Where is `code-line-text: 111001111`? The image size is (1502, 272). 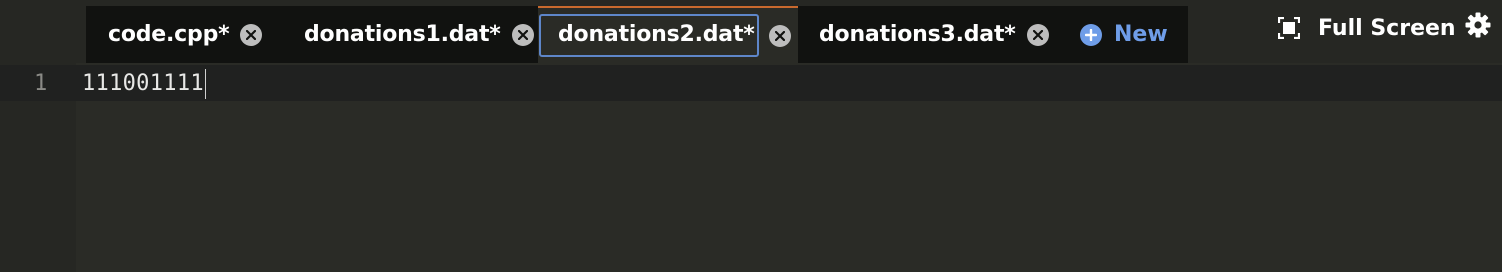 code-line-text: 111001111 is located at coordinates (143, 83).